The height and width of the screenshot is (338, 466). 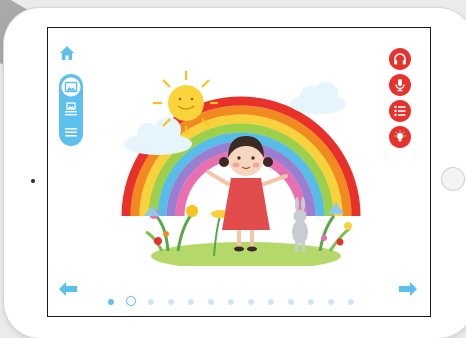 I want to click on microphone-icon, so click(x=400, y=85).